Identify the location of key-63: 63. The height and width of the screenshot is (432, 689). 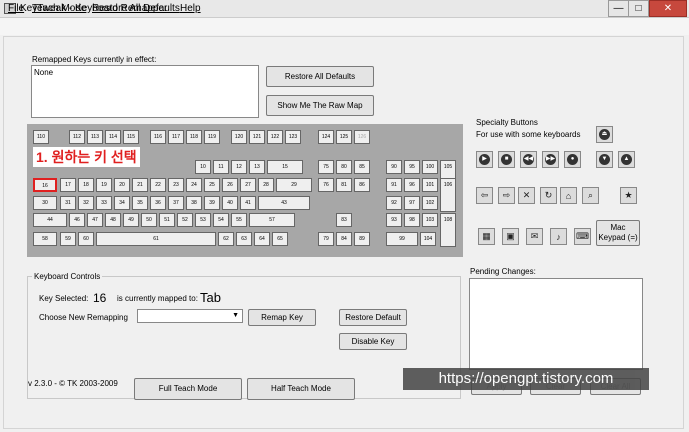
(244, 239).